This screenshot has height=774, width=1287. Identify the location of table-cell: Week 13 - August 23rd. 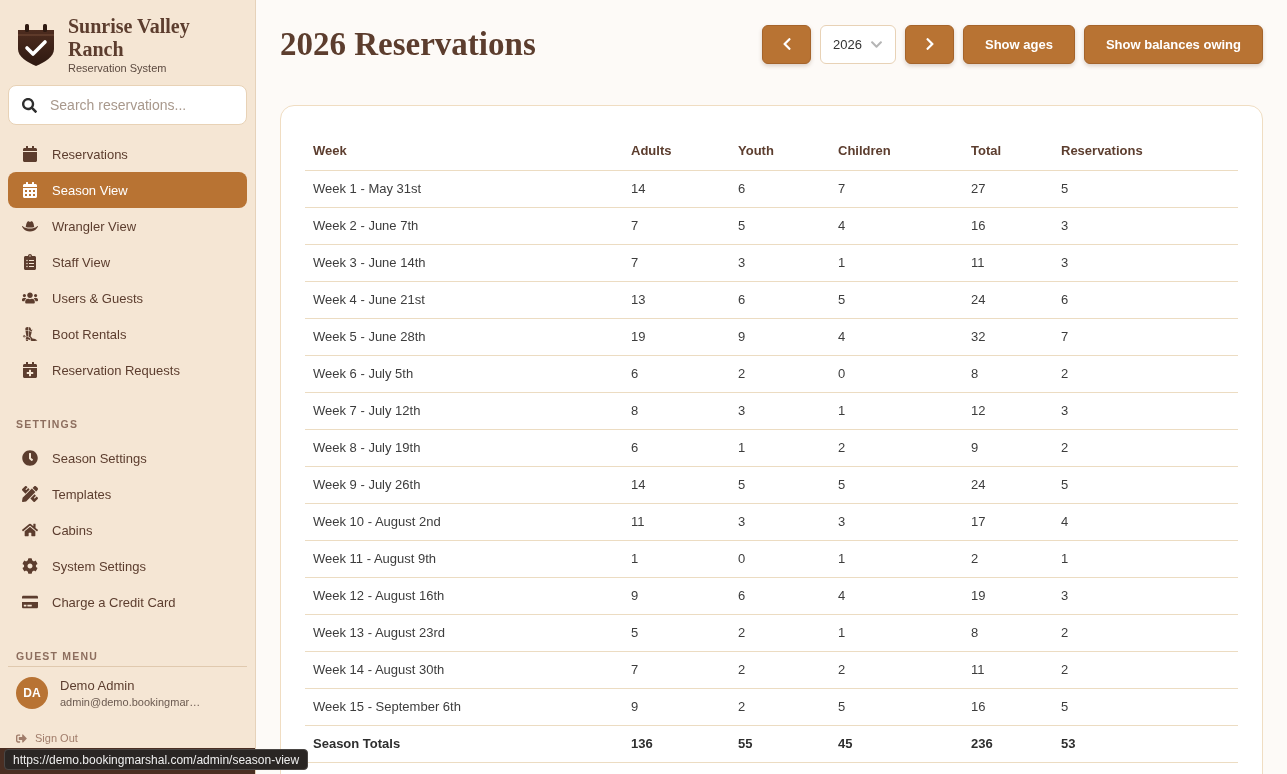
(464, 632).